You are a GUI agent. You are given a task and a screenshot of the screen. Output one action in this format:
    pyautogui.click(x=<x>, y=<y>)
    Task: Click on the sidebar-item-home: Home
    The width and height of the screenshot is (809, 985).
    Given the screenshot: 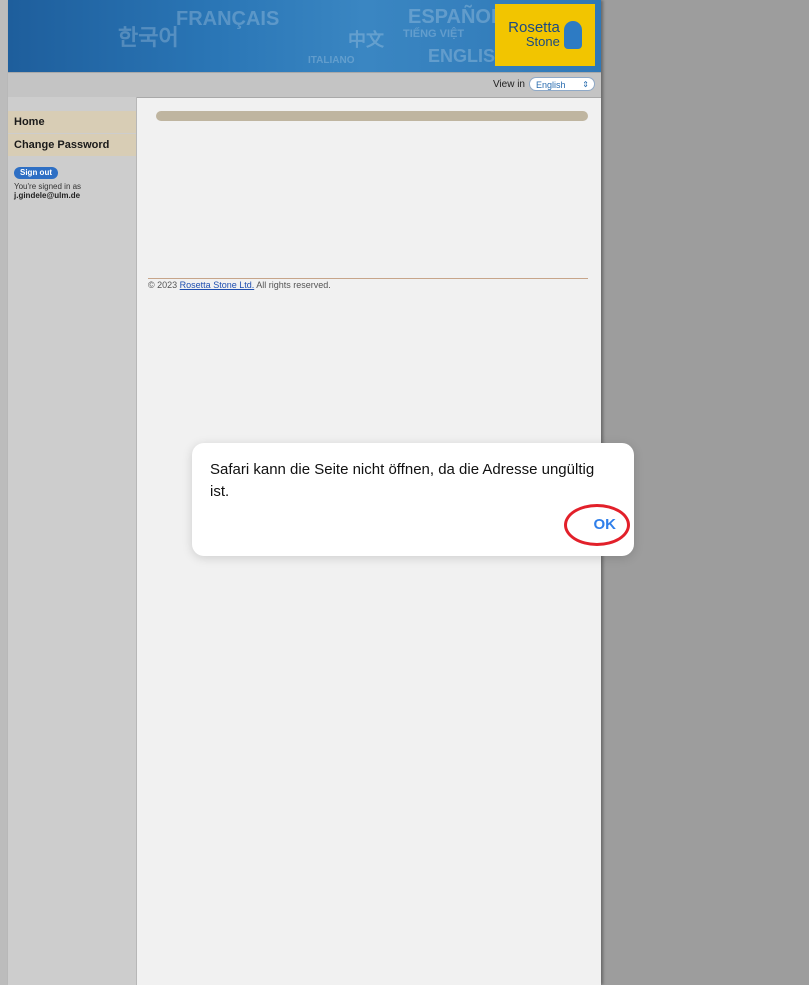 What is the action you would take?
    pyautogui.click(x=72, y=122)
    